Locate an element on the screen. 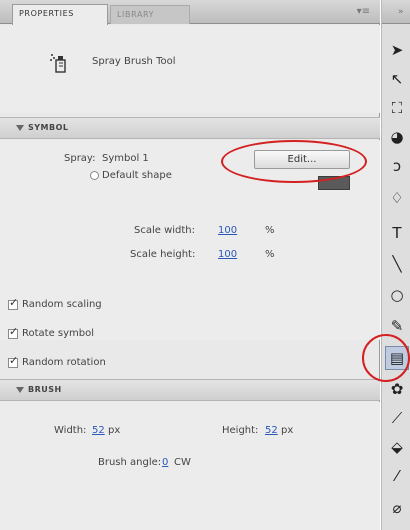 The width and height of the screenshot is (410, 530). symbol-section-header: SYMBOL is located at coordinates (190, 128).